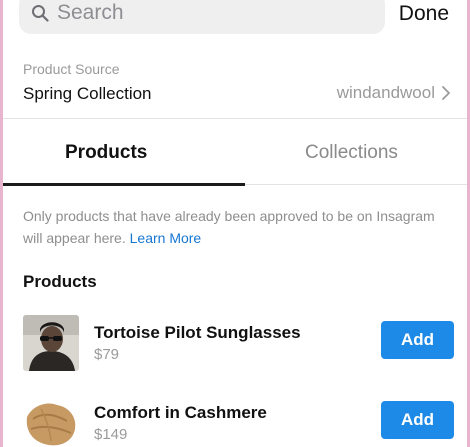 The height and width of the screenshot is (447, 470). I want to click on done-button: Done, so click(424, 14).